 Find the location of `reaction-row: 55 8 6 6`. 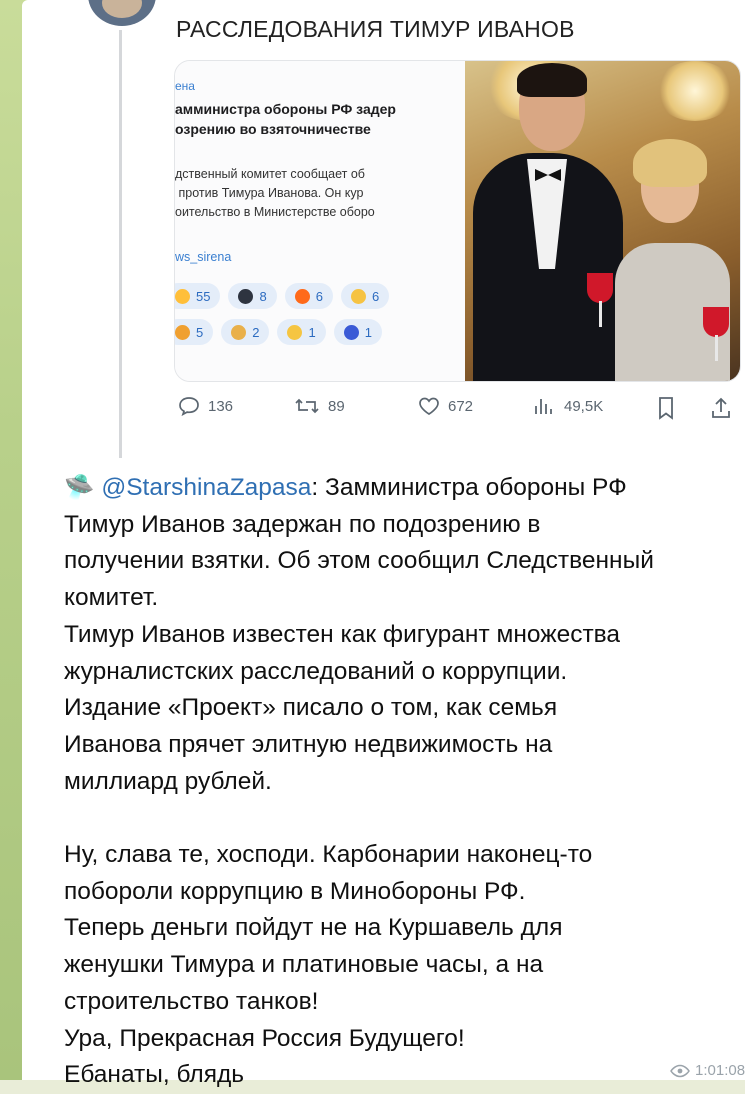

reaction-row: 55 8 6 6 is located at coordinates (320, 296).